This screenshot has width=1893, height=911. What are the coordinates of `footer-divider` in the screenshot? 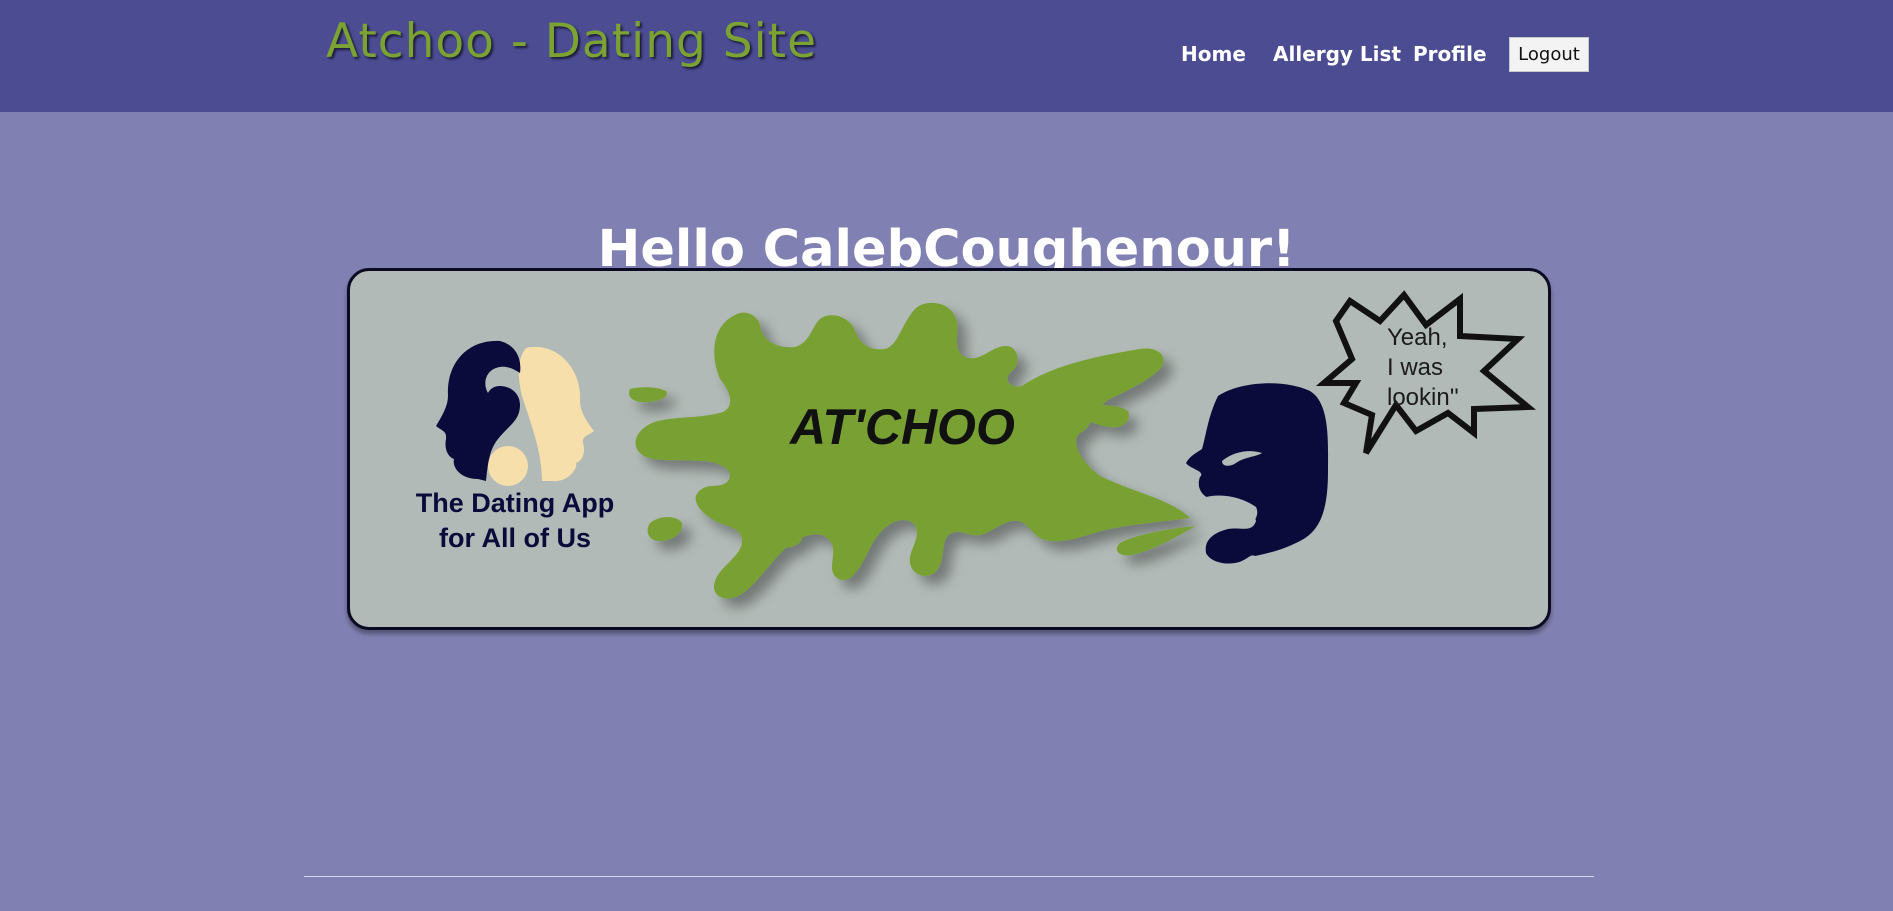 It's located at (949, 876).